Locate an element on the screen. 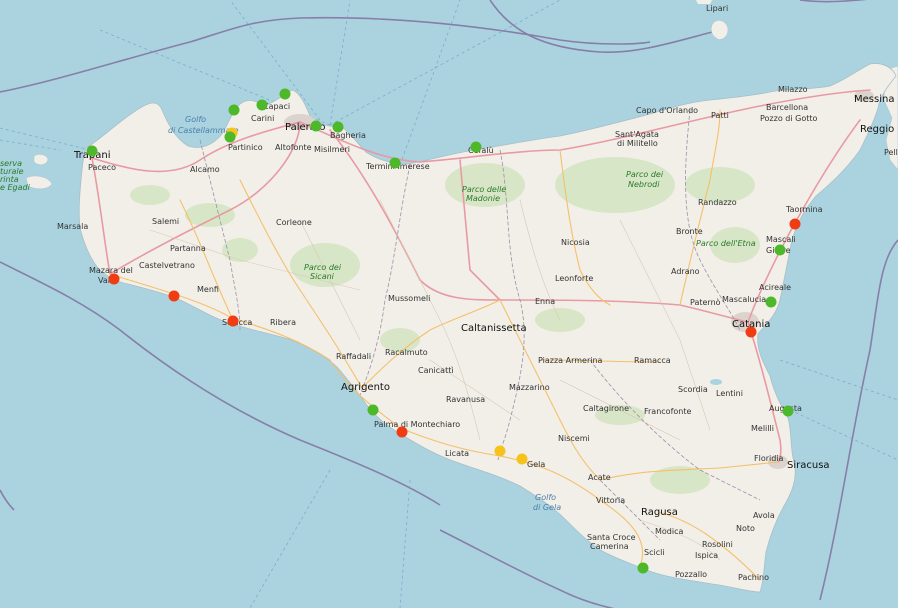 This screenshot has width=898, height=608. label-caltagirone: Caltagirone is located at coordinates (606, 408).